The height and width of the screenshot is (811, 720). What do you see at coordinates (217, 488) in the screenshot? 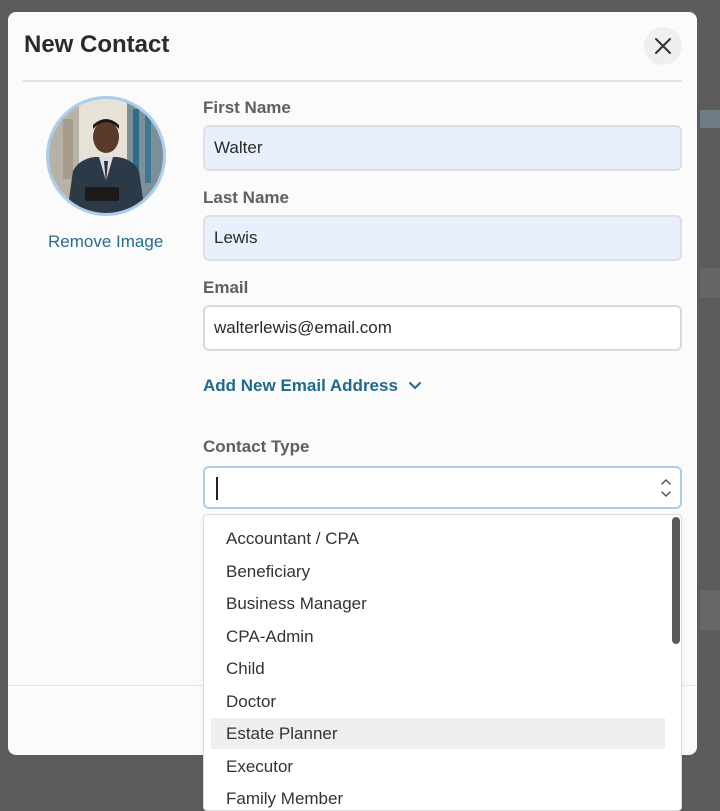
I see `text-cursor` at bounding box center [217, 488].